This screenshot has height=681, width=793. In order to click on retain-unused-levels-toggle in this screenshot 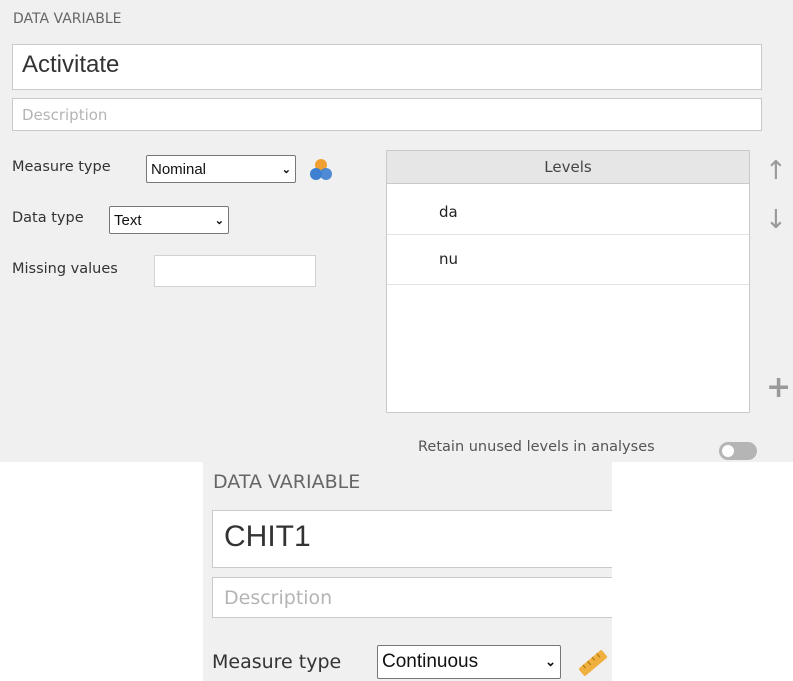, I will do `click(738, 451)`.